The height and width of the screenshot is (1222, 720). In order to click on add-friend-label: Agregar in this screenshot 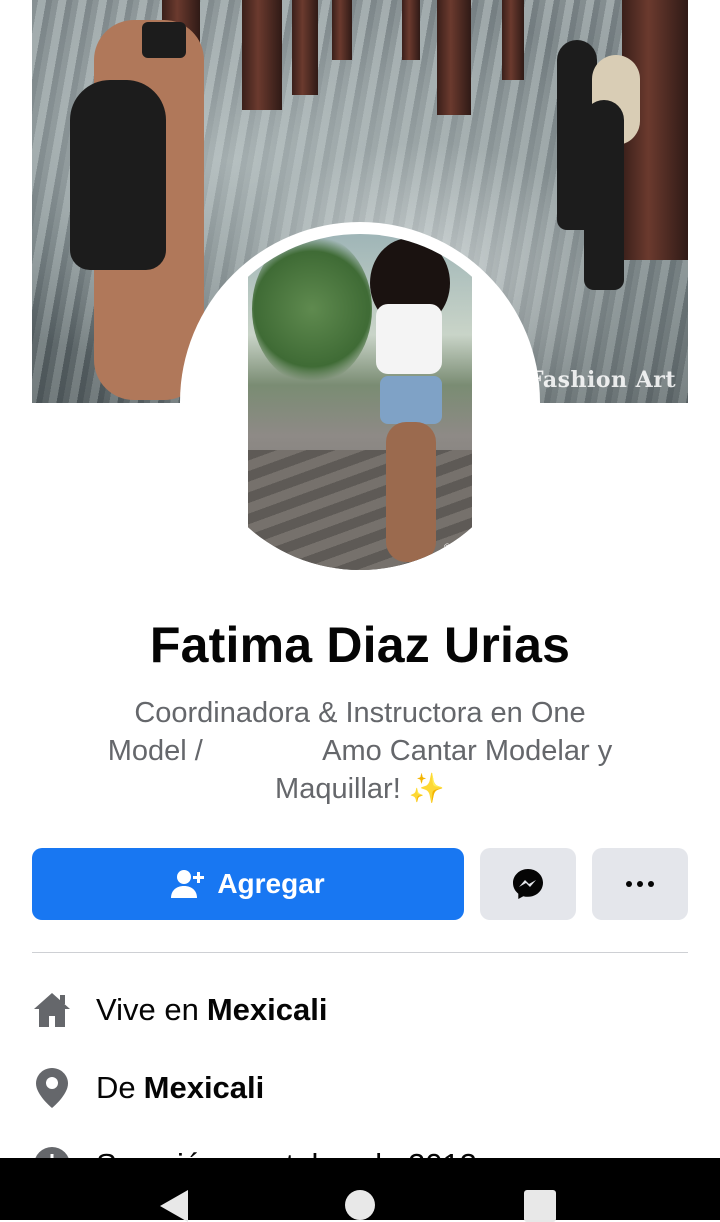, I will do `click(271, 883)`.